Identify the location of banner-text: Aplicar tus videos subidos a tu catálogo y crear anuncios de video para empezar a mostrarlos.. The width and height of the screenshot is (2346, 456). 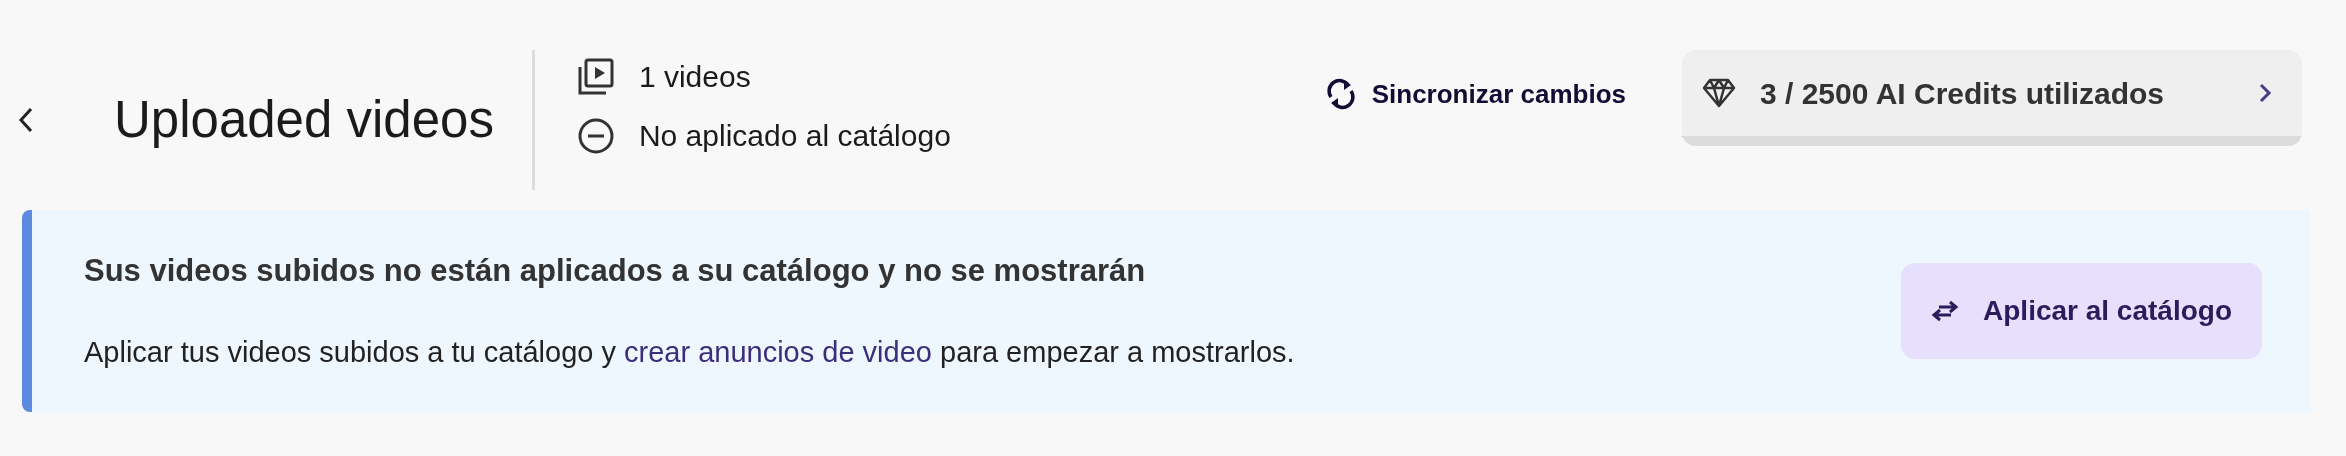
(690, 352).